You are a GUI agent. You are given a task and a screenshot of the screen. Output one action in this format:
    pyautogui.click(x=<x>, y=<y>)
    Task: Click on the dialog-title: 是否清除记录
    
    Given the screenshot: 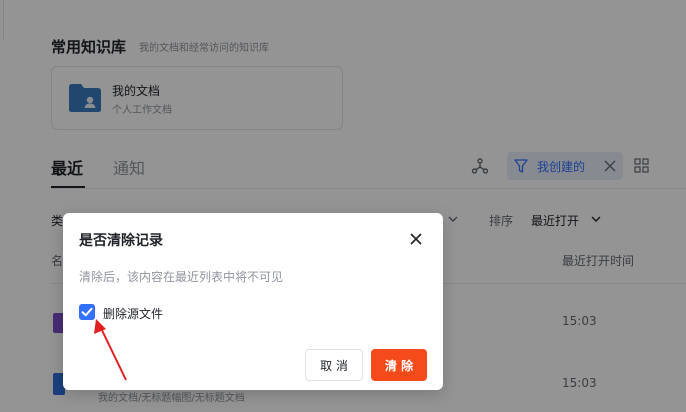 What is the action you would take?
    pyautogui.click(x=121, y=241)
    